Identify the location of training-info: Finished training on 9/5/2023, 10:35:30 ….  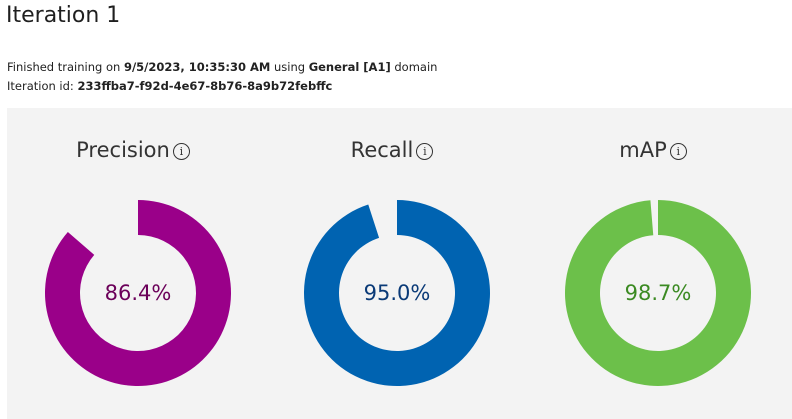
(222, 67).